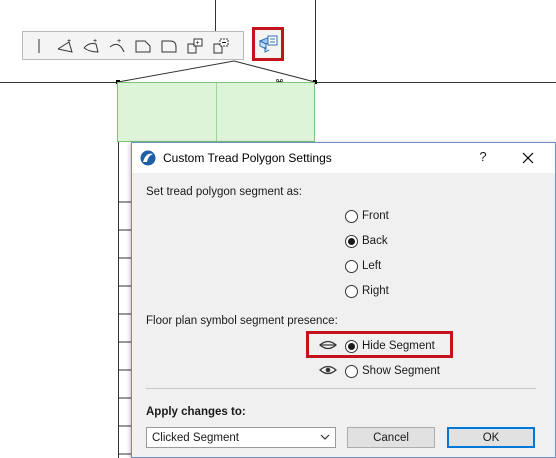  Describe the element at coordinates (196, 412) in the screenshot. I see `apply-changes-label: Apply changes to:` at that location.